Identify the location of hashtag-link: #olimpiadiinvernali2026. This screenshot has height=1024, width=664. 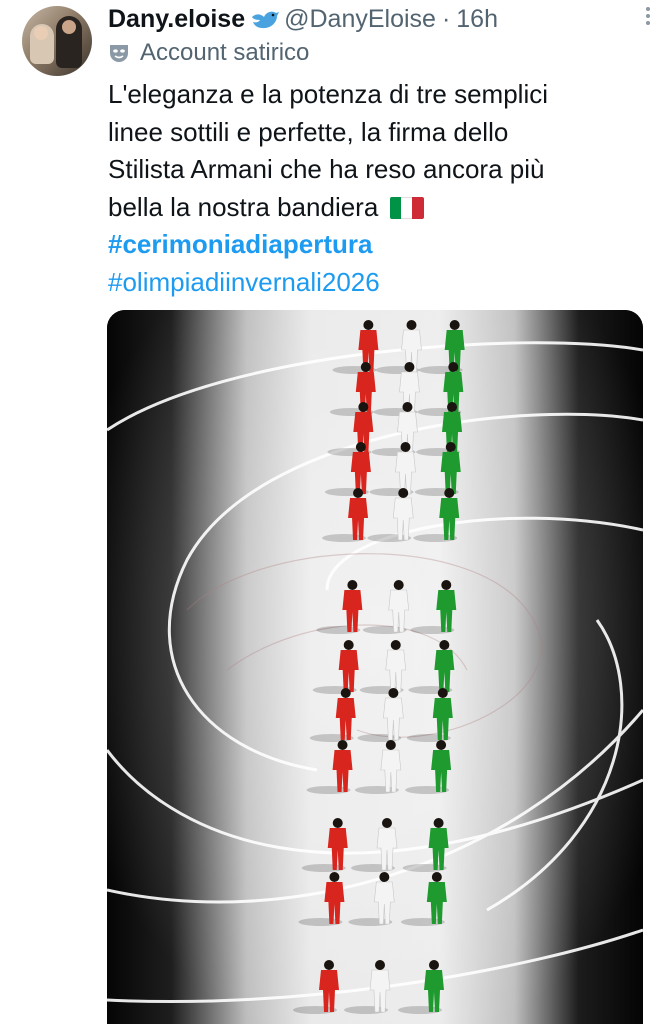
(378, 283).